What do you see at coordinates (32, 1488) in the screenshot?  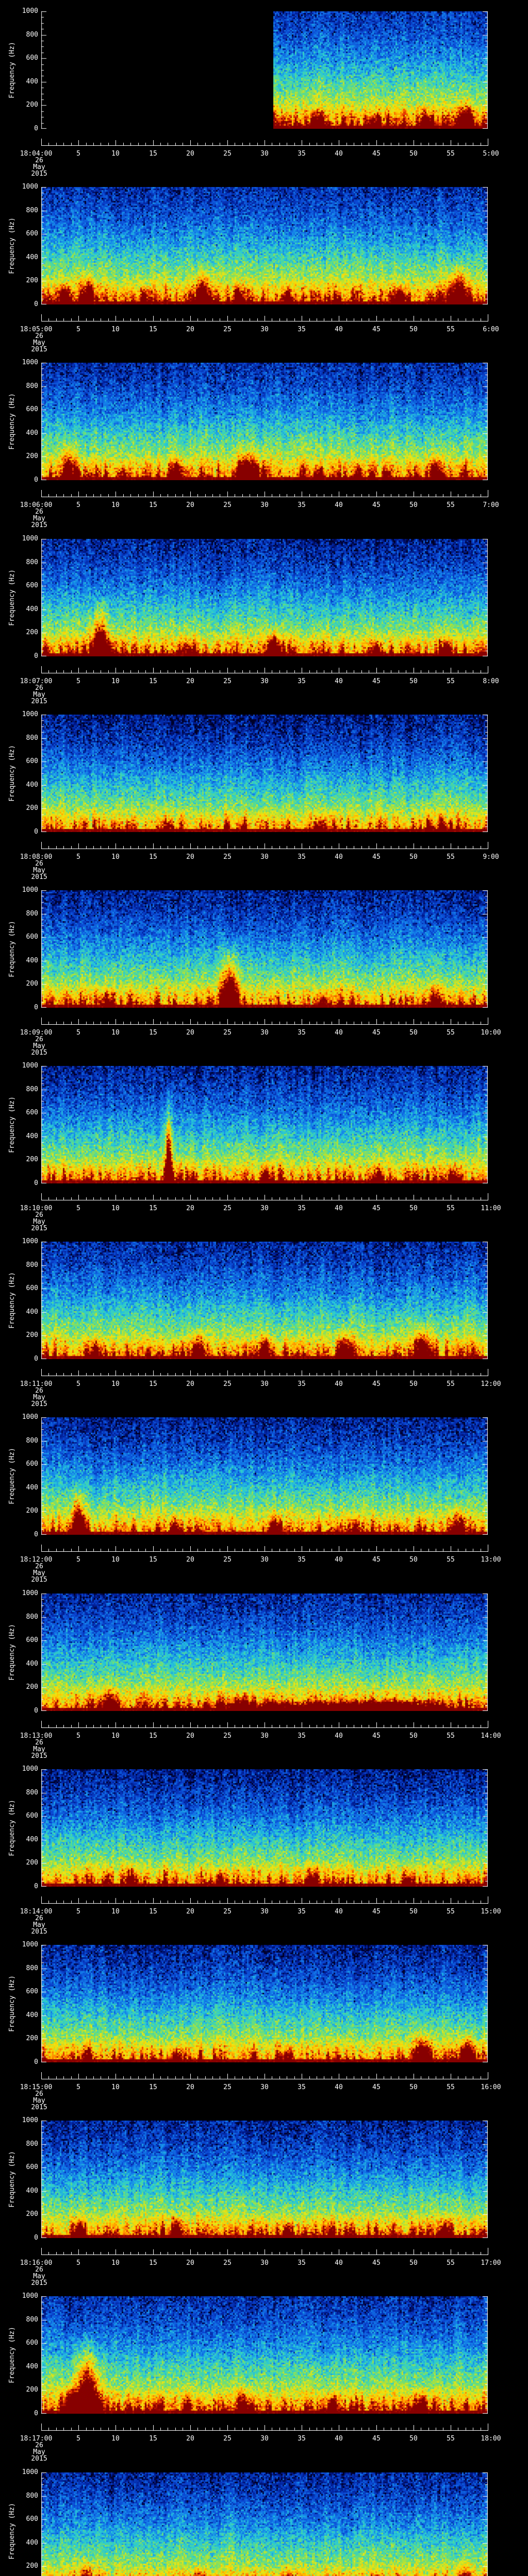 I see `y-tick-label: 400` at bounding box center [32, 1488].